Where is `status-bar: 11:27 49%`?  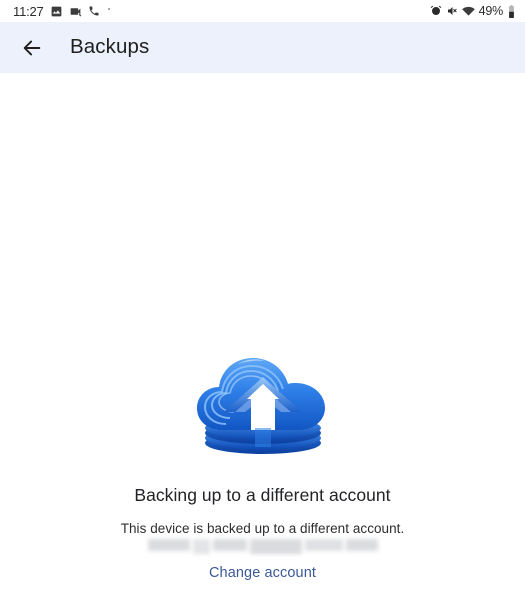 status-bar: 11:27 49% is located at coordinates (262, 11).